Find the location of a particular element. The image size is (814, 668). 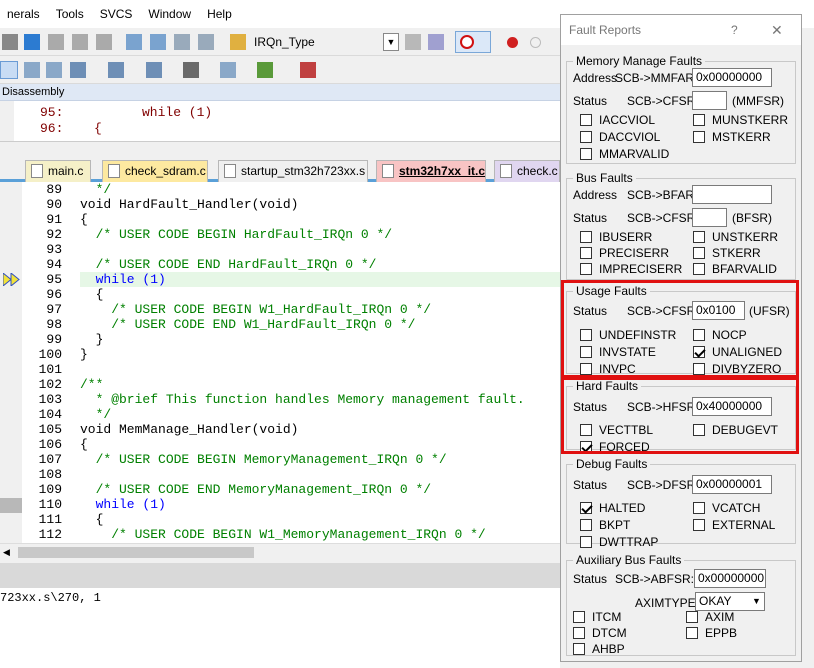

stkerr-checkbox is located at coordinates (699, 253).